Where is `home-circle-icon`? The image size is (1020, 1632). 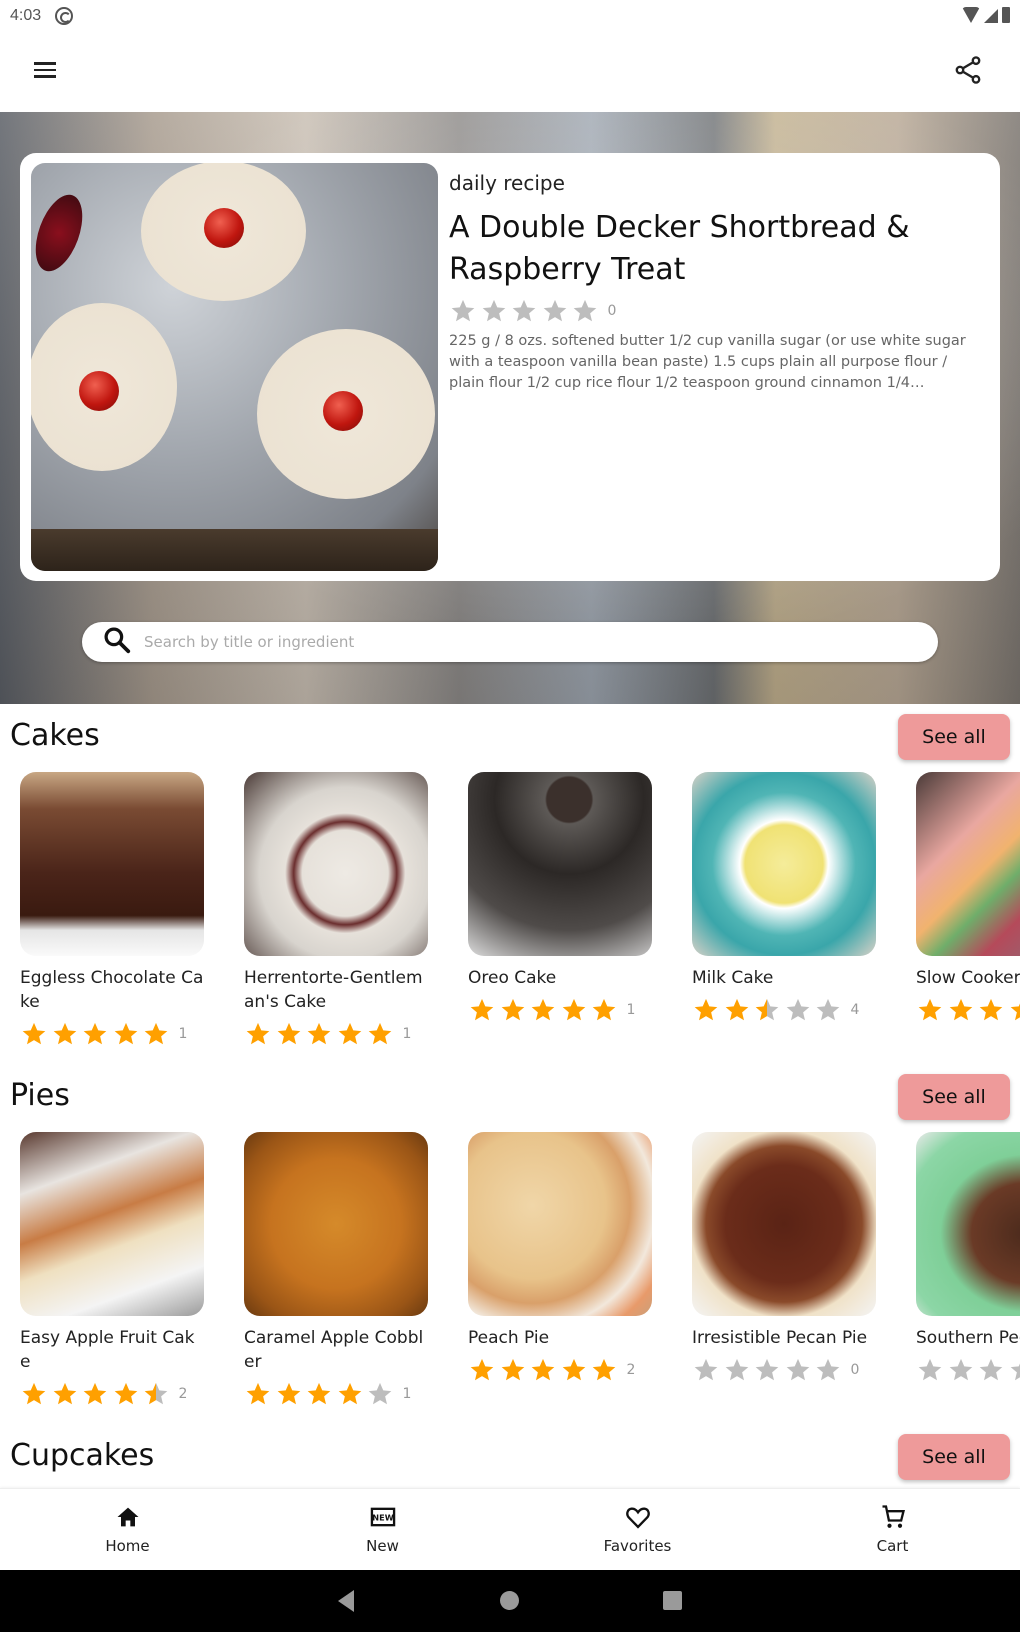 home-circle-icon is located at coordinates (509, 1600).